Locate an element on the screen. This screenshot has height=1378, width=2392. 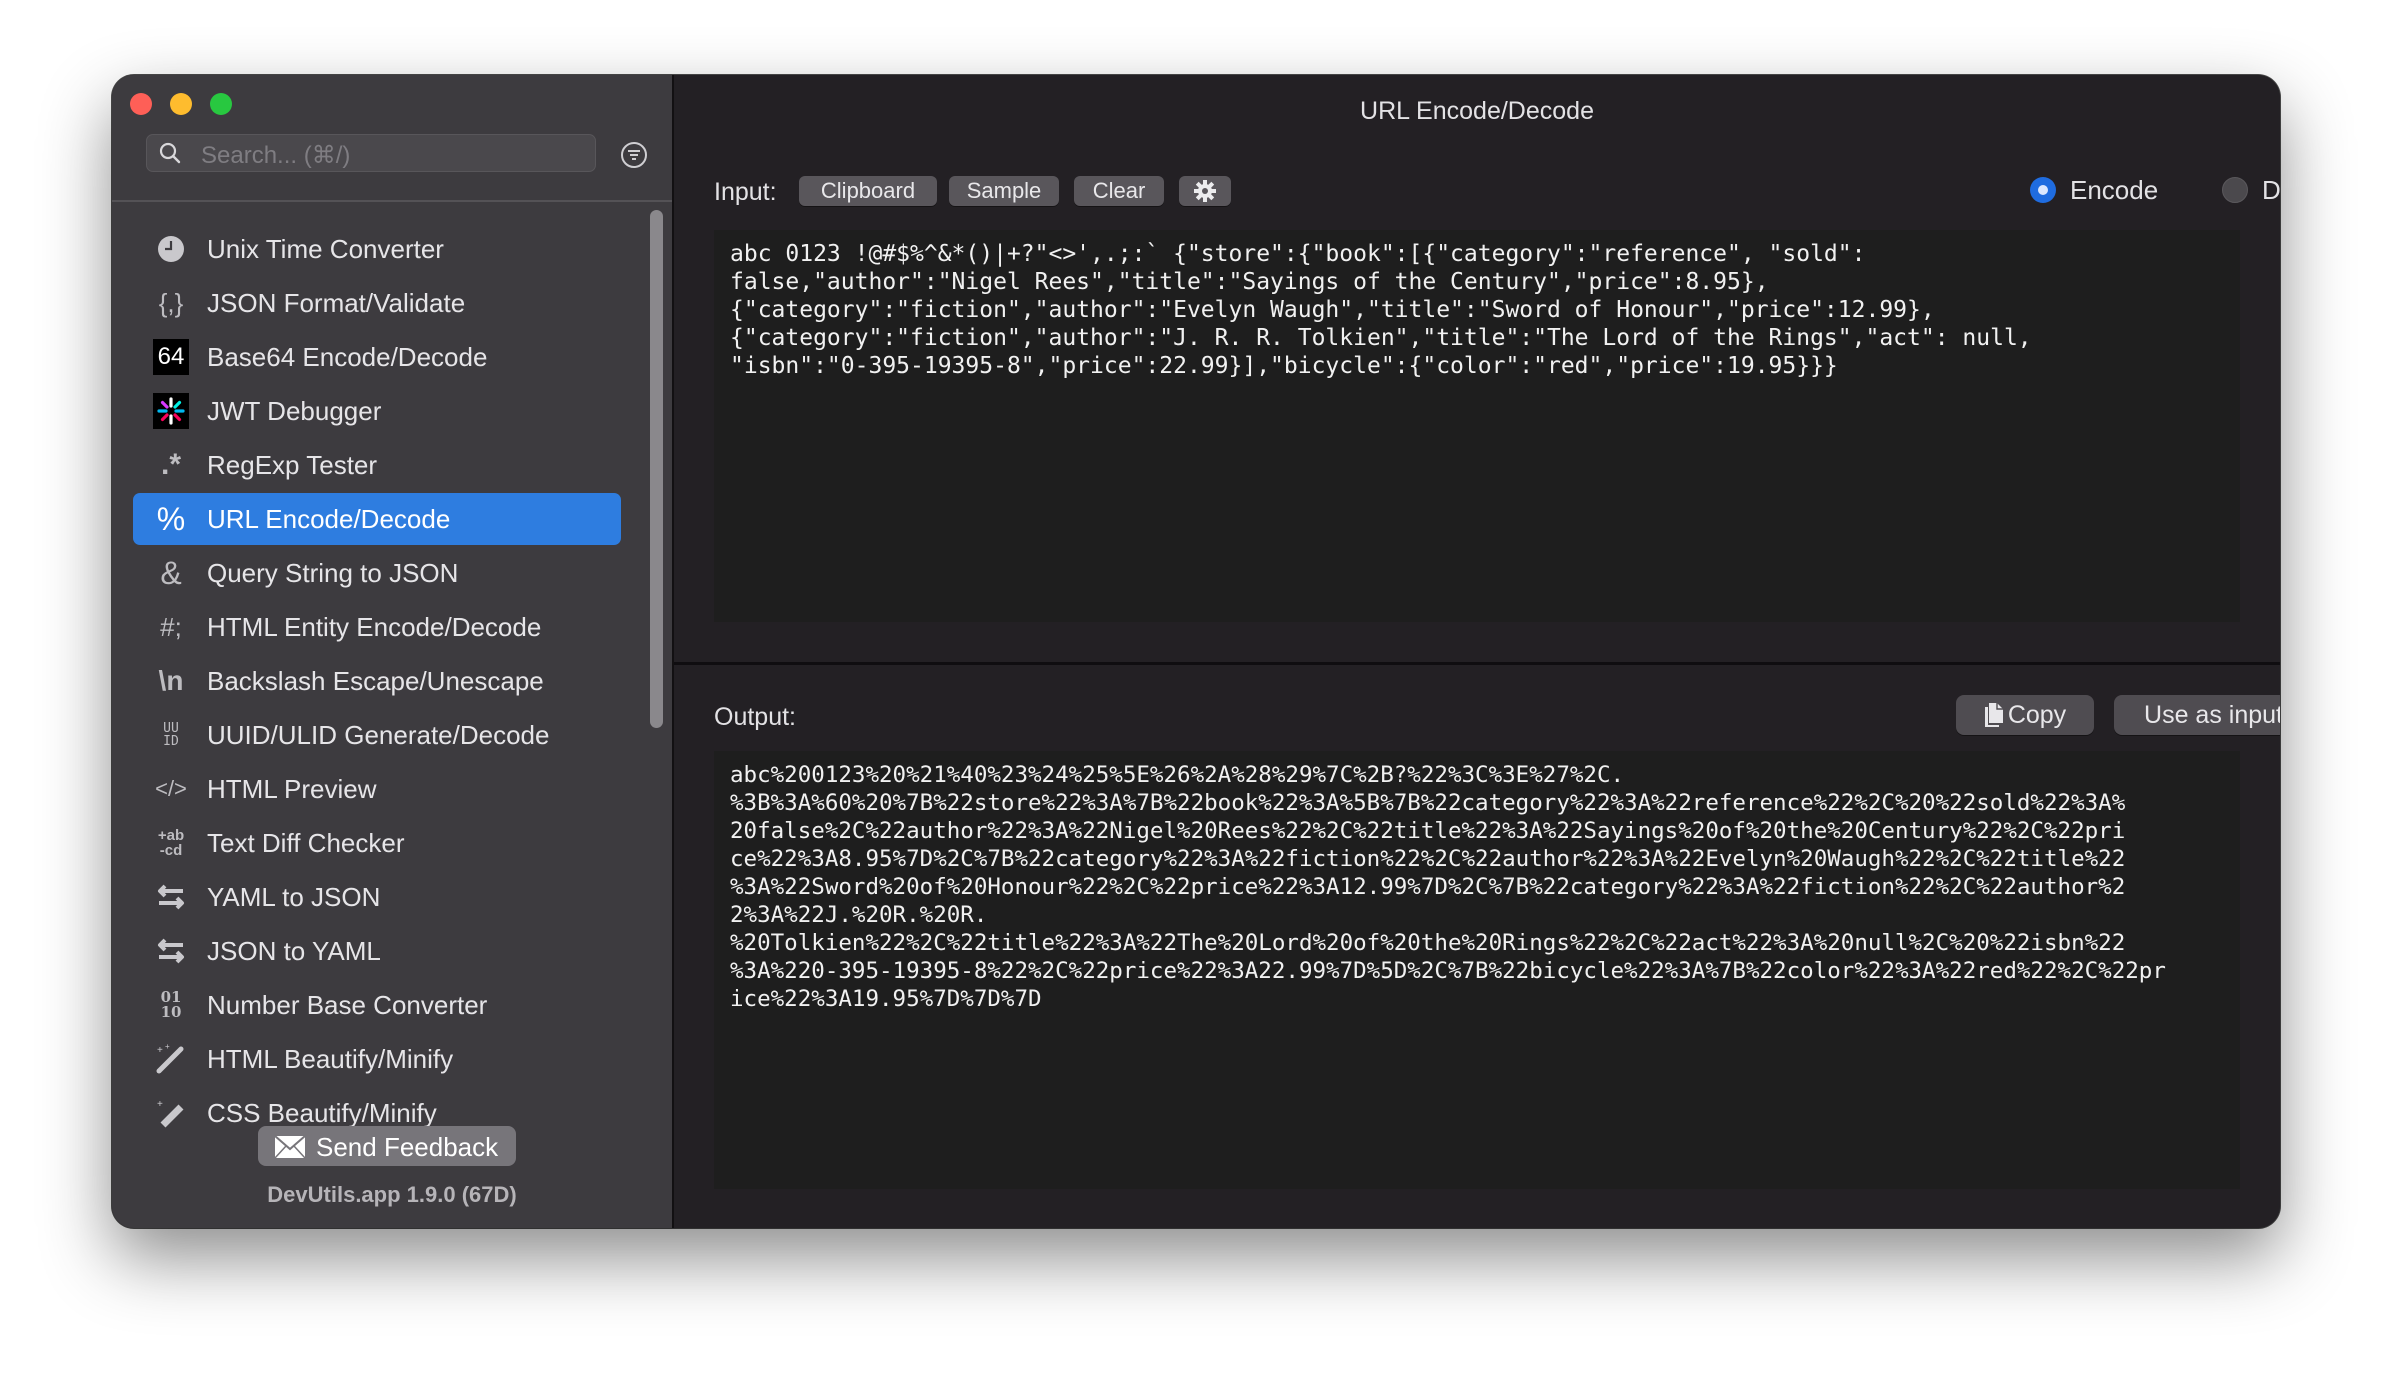
uuid-icon-bottom: ID is located at coordinates (171, 741).